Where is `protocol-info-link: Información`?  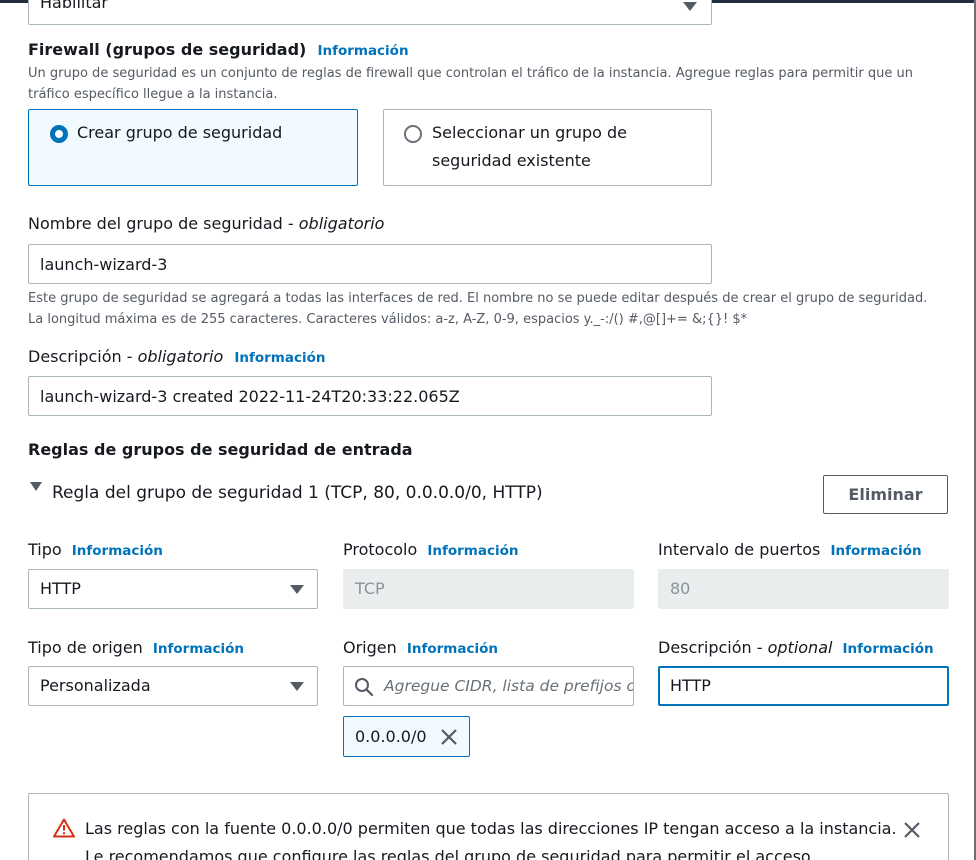
protocol-info-link: Información is located at coordinates (472, 551).